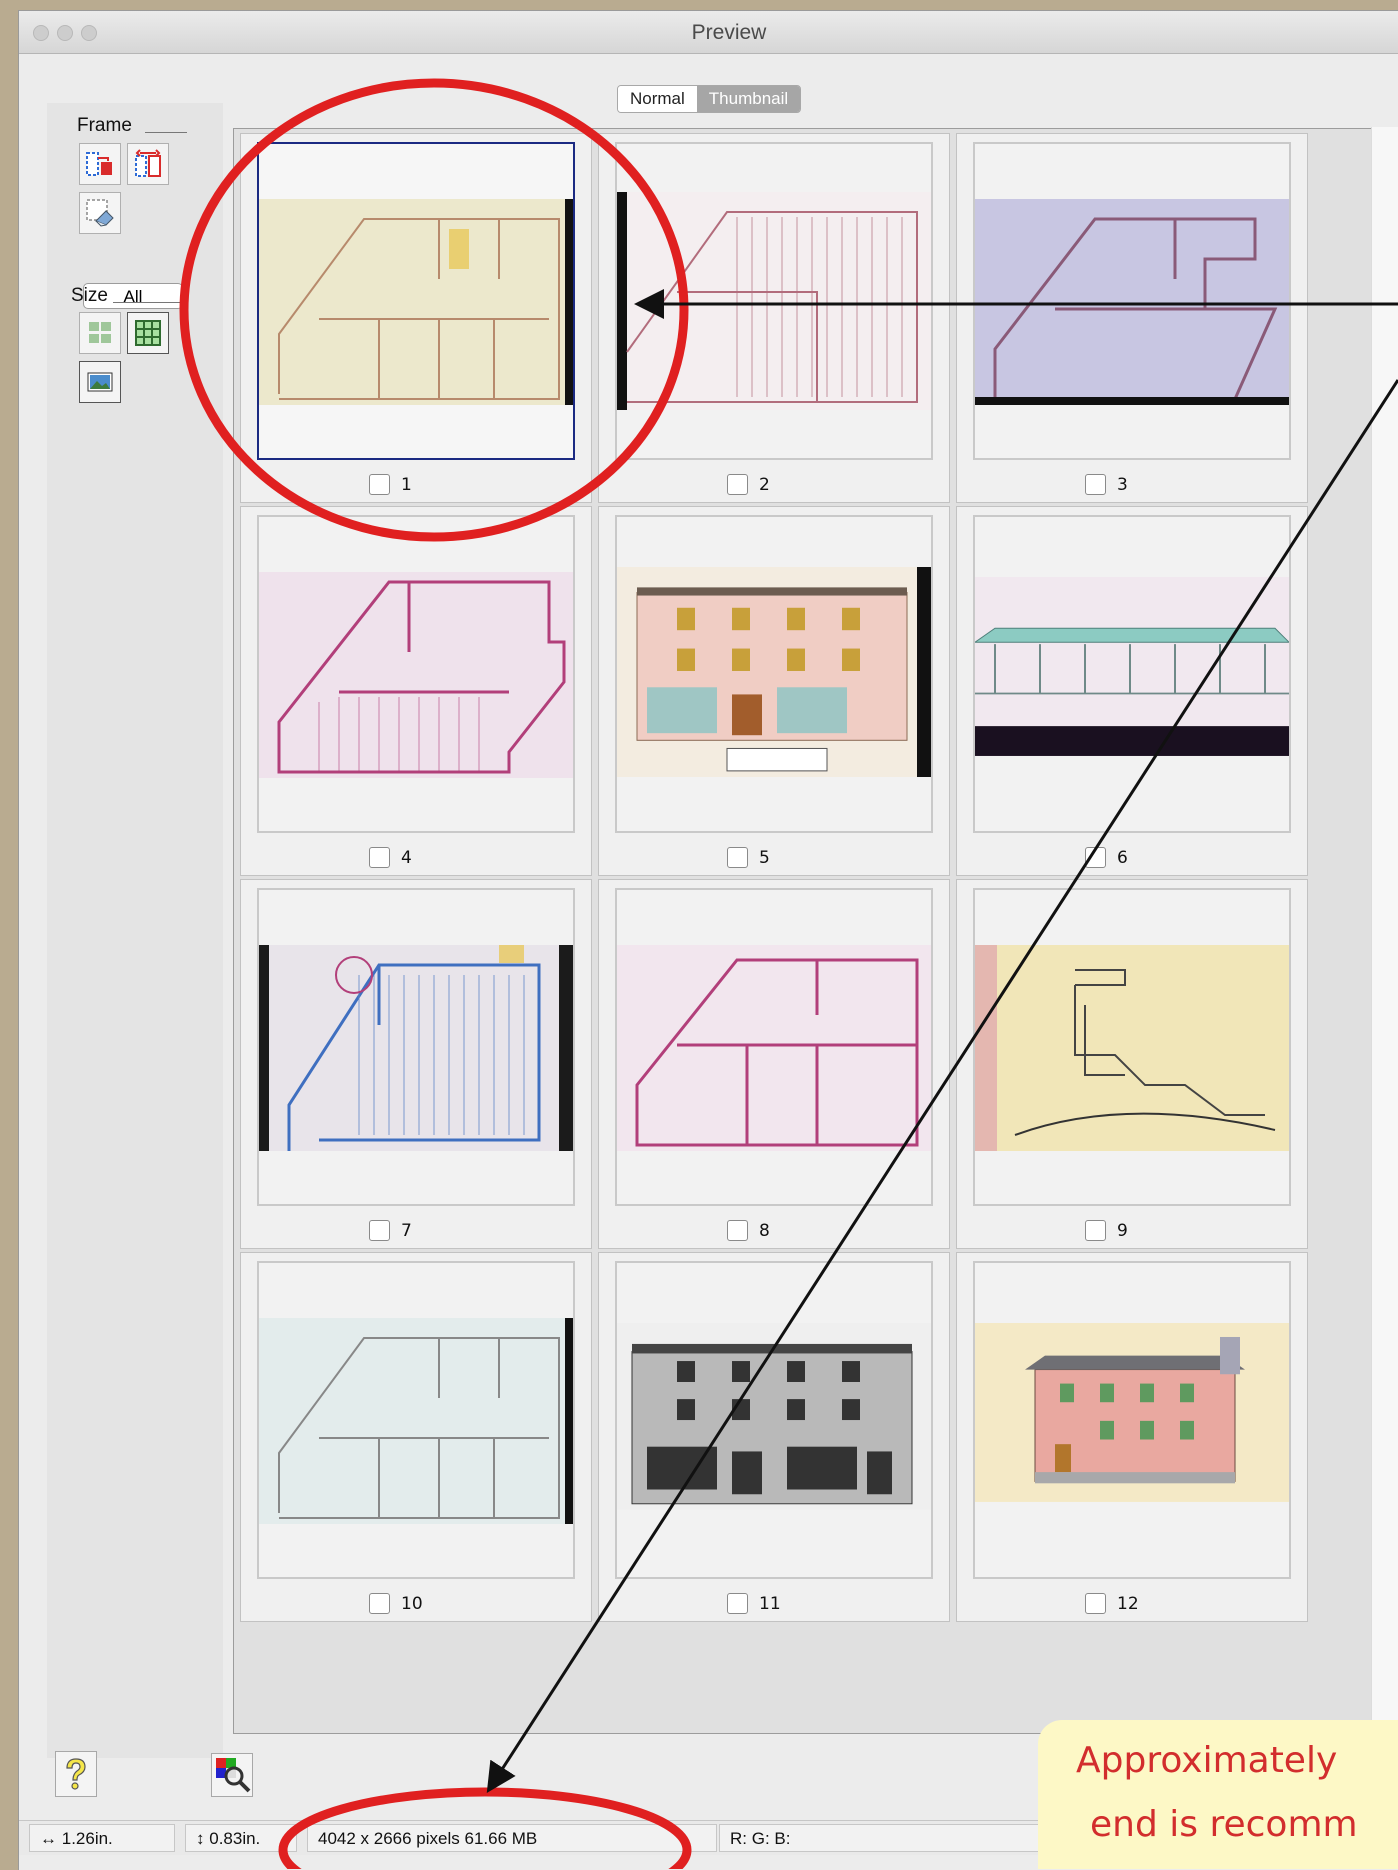 The image size is (1398, 1870). Describe the element at coordinates (1128, 1604) in the screenshot. I see `thumbnail-number: 12` at that location.